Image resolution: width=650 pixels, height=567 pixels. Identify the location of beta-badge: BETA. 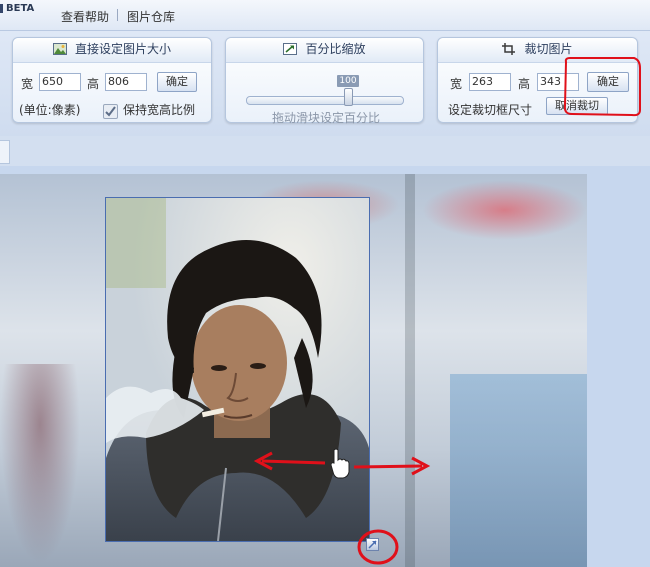
(20, 8).